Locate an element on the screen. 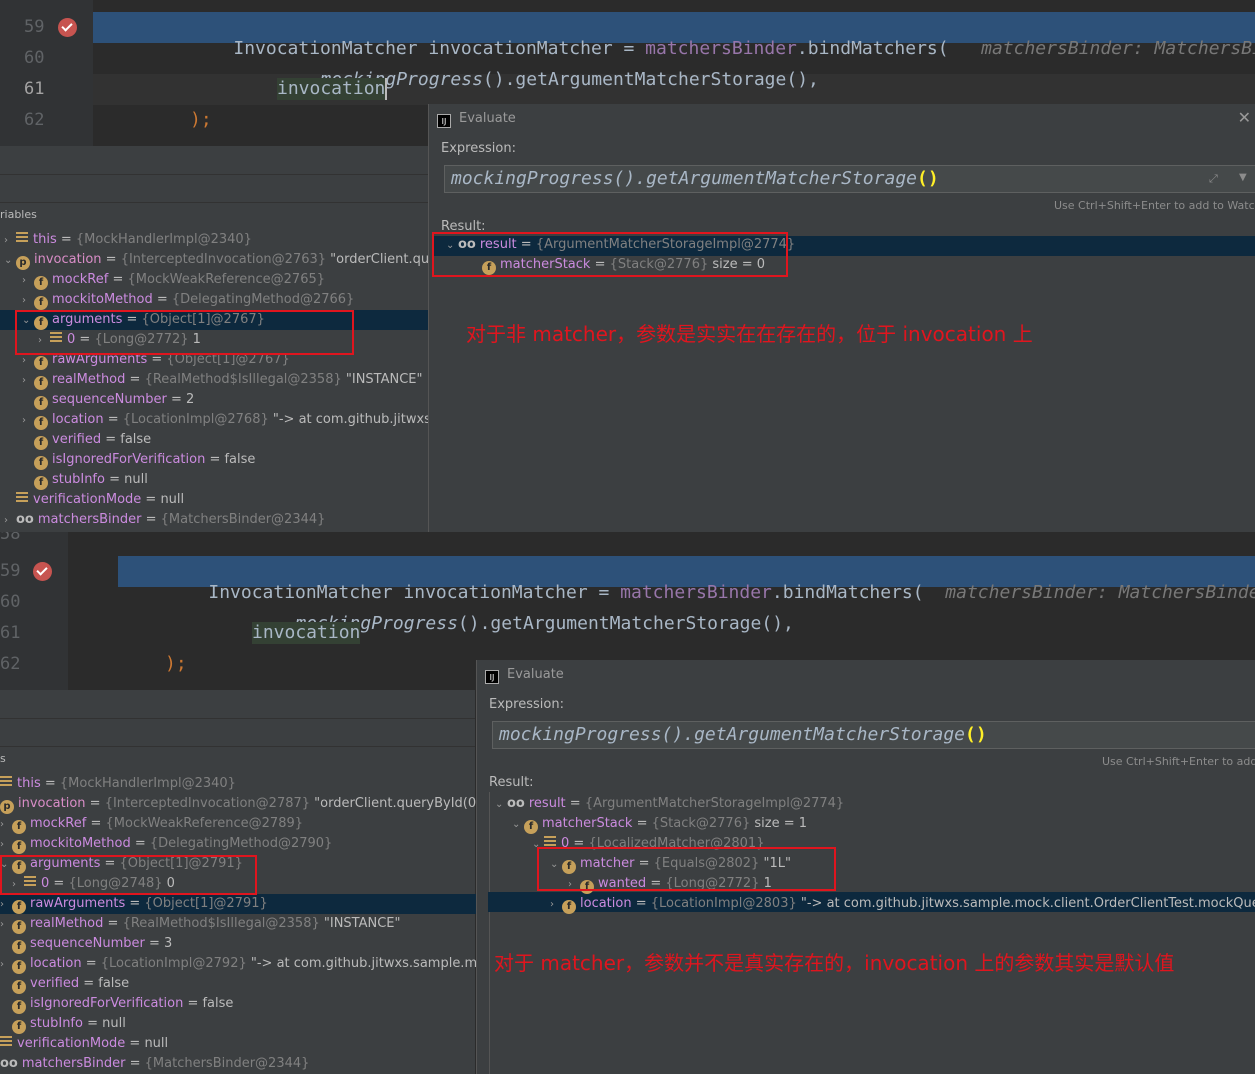 Image resolution: width=1255 pixels, height=1074 pixels. code-line-61: invocation is located at coordinates (306, 633).